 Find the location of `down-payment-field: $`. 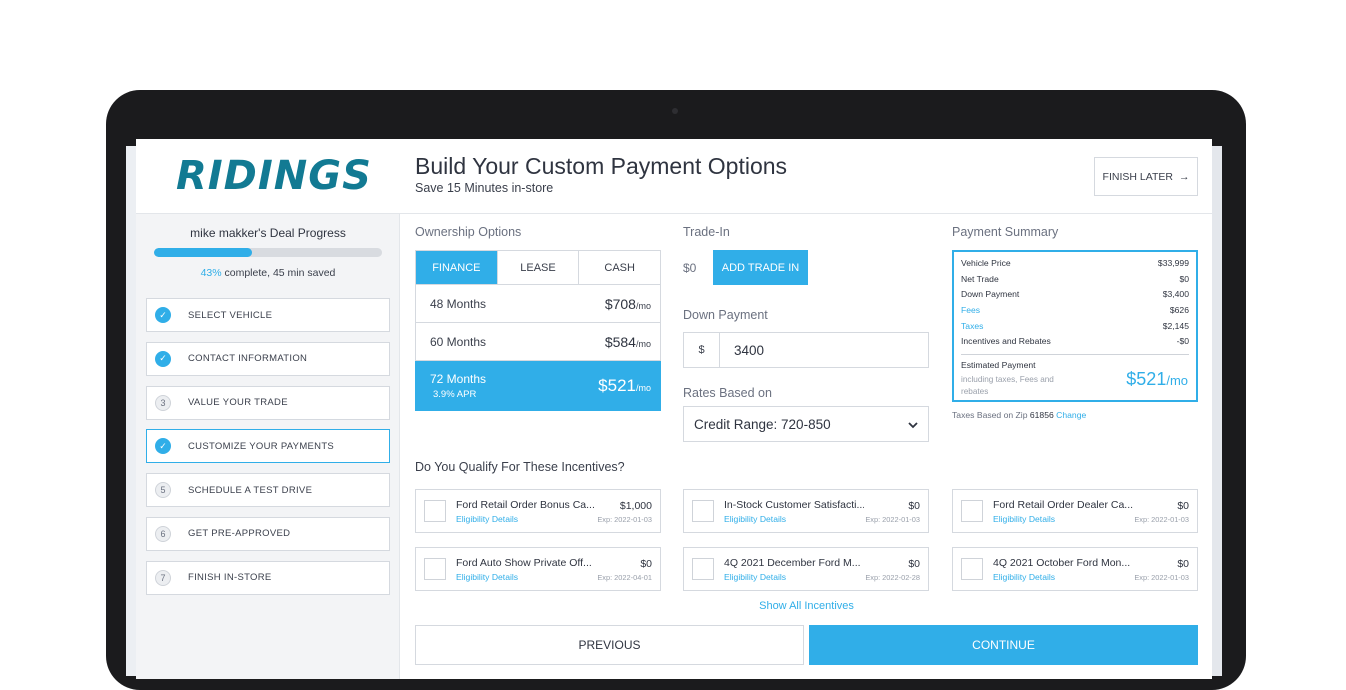

down-payment-field: $ is located at coordinates (806, 350).